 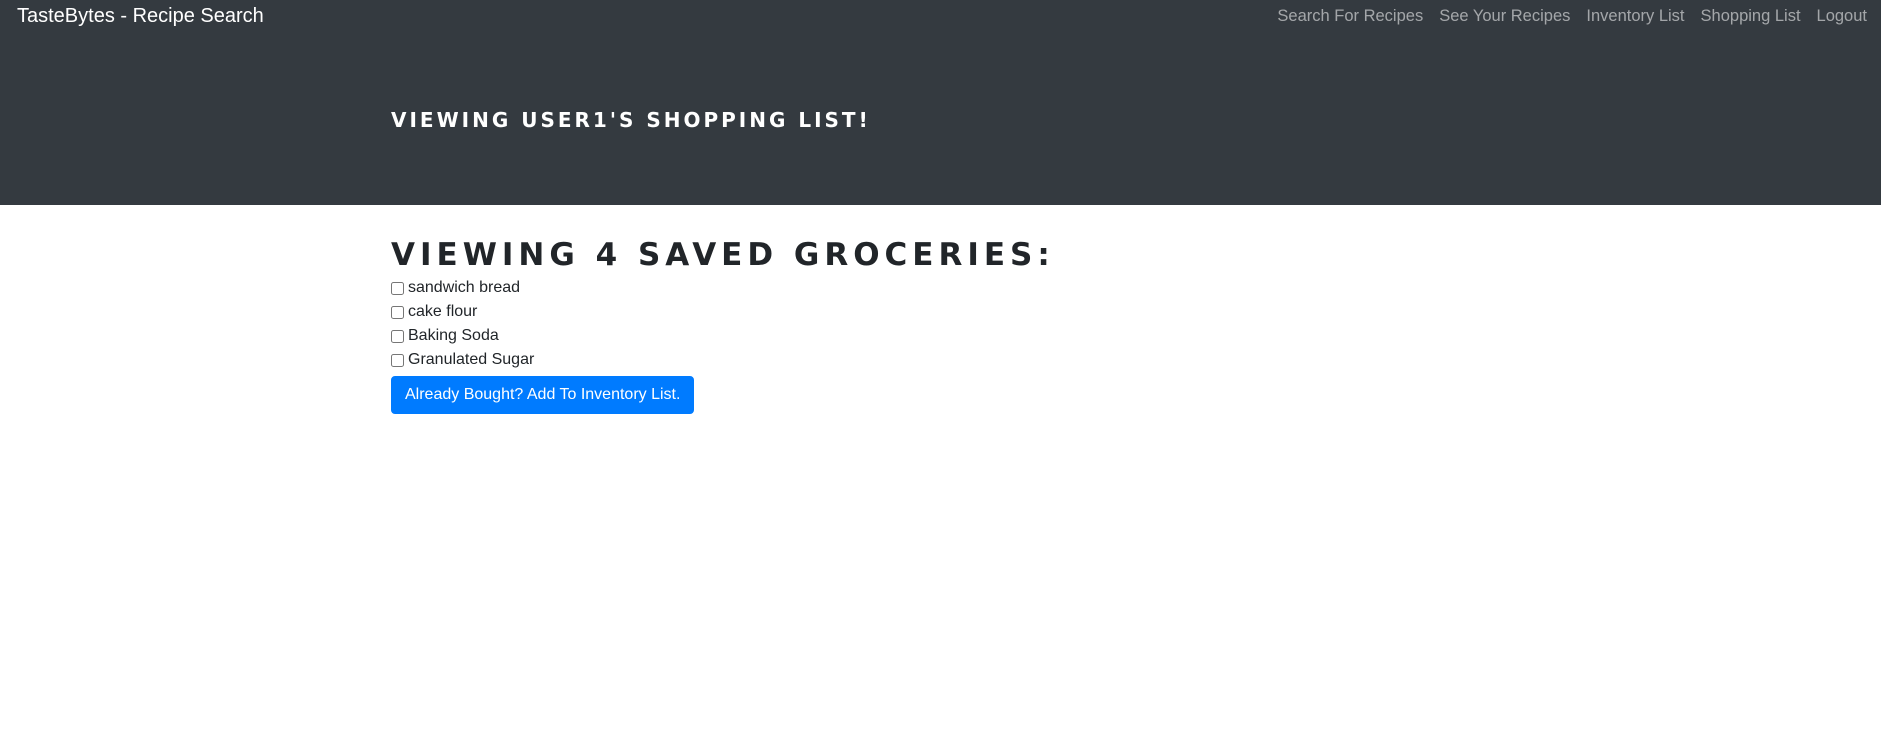 I want to click on nav-link-search-recipes: Search For Recipes, so click(x=1350, y=16).